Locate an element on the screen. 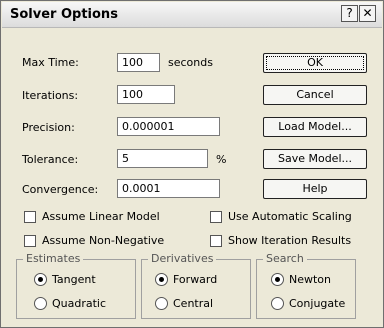 This screenshot has width=384, height=328. tolerance-input: 5 is located at coordinates (162, 158).